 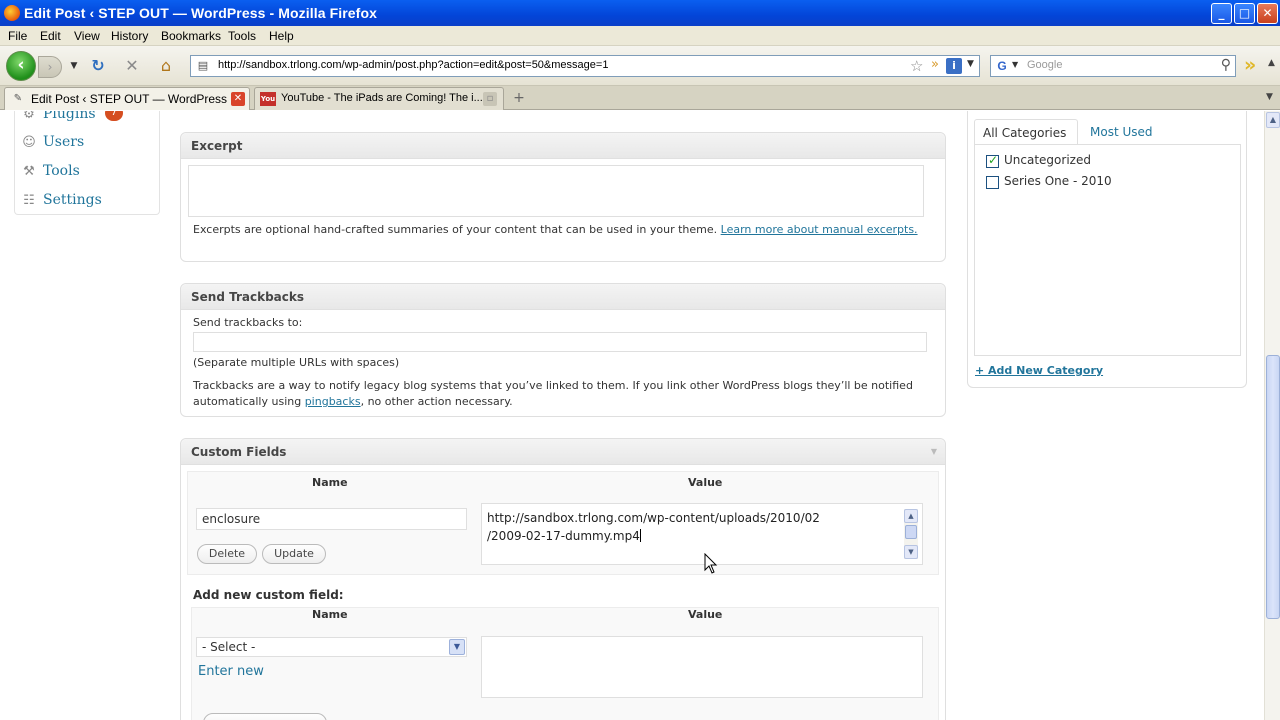 I want to click on trackbacks-title: Send Trackbacks, so click(x=247, y=297).